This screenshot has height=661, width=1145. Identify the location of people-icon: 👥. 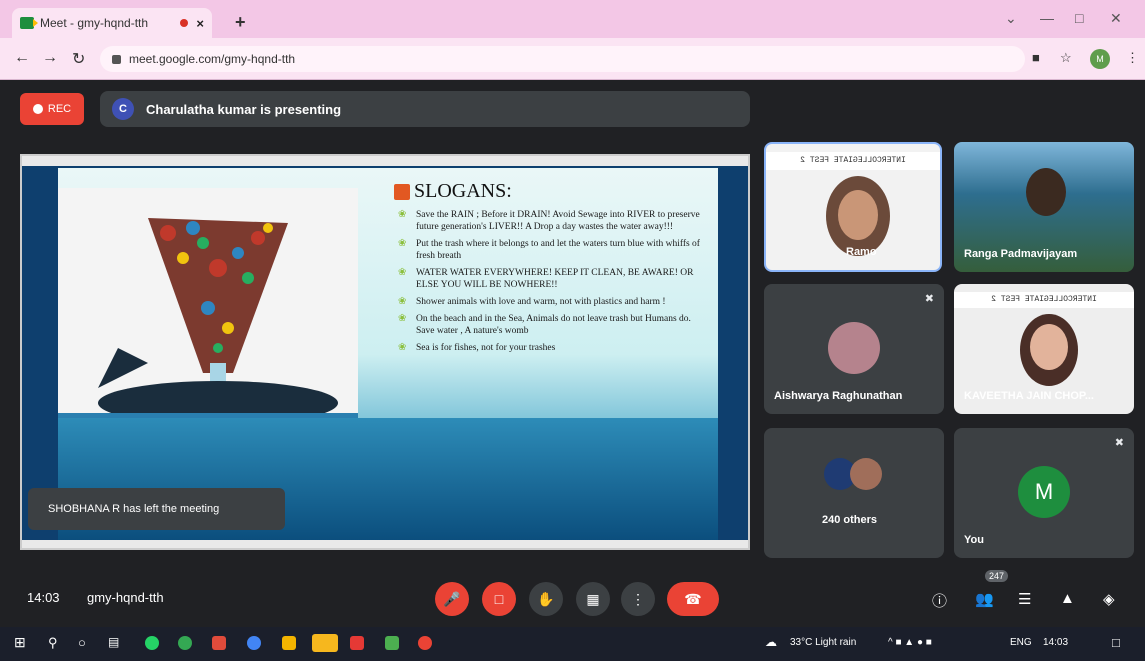
(984, 599).